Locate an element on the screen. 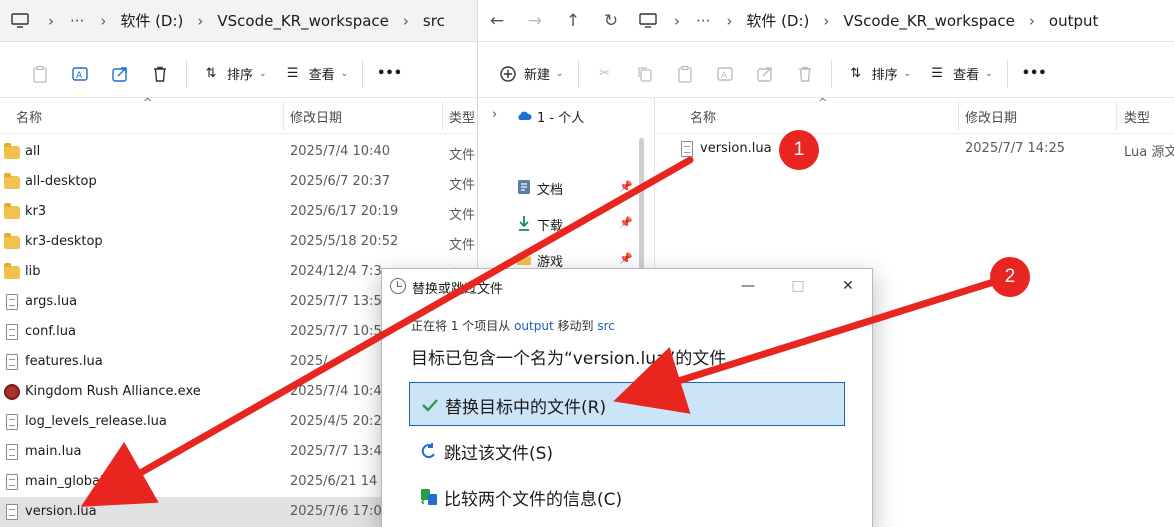 This screenshot has height=527, width=1174. table-row: all 2025/7/4 10:40 文件 is located at coordinates (238, 152).